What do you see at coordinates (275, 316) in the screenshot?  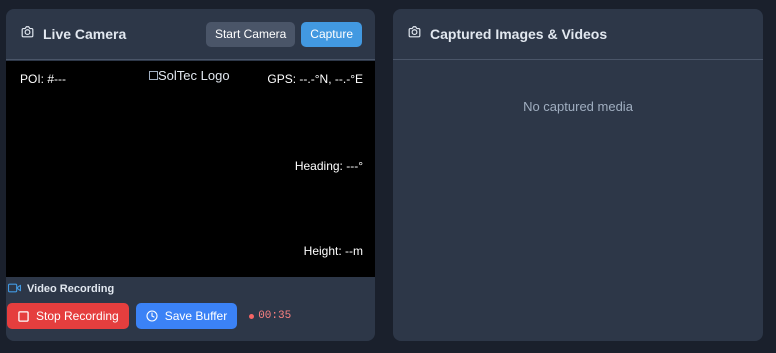 I see `recording-timer-text: 00:35` at bounding box center [275, 316].